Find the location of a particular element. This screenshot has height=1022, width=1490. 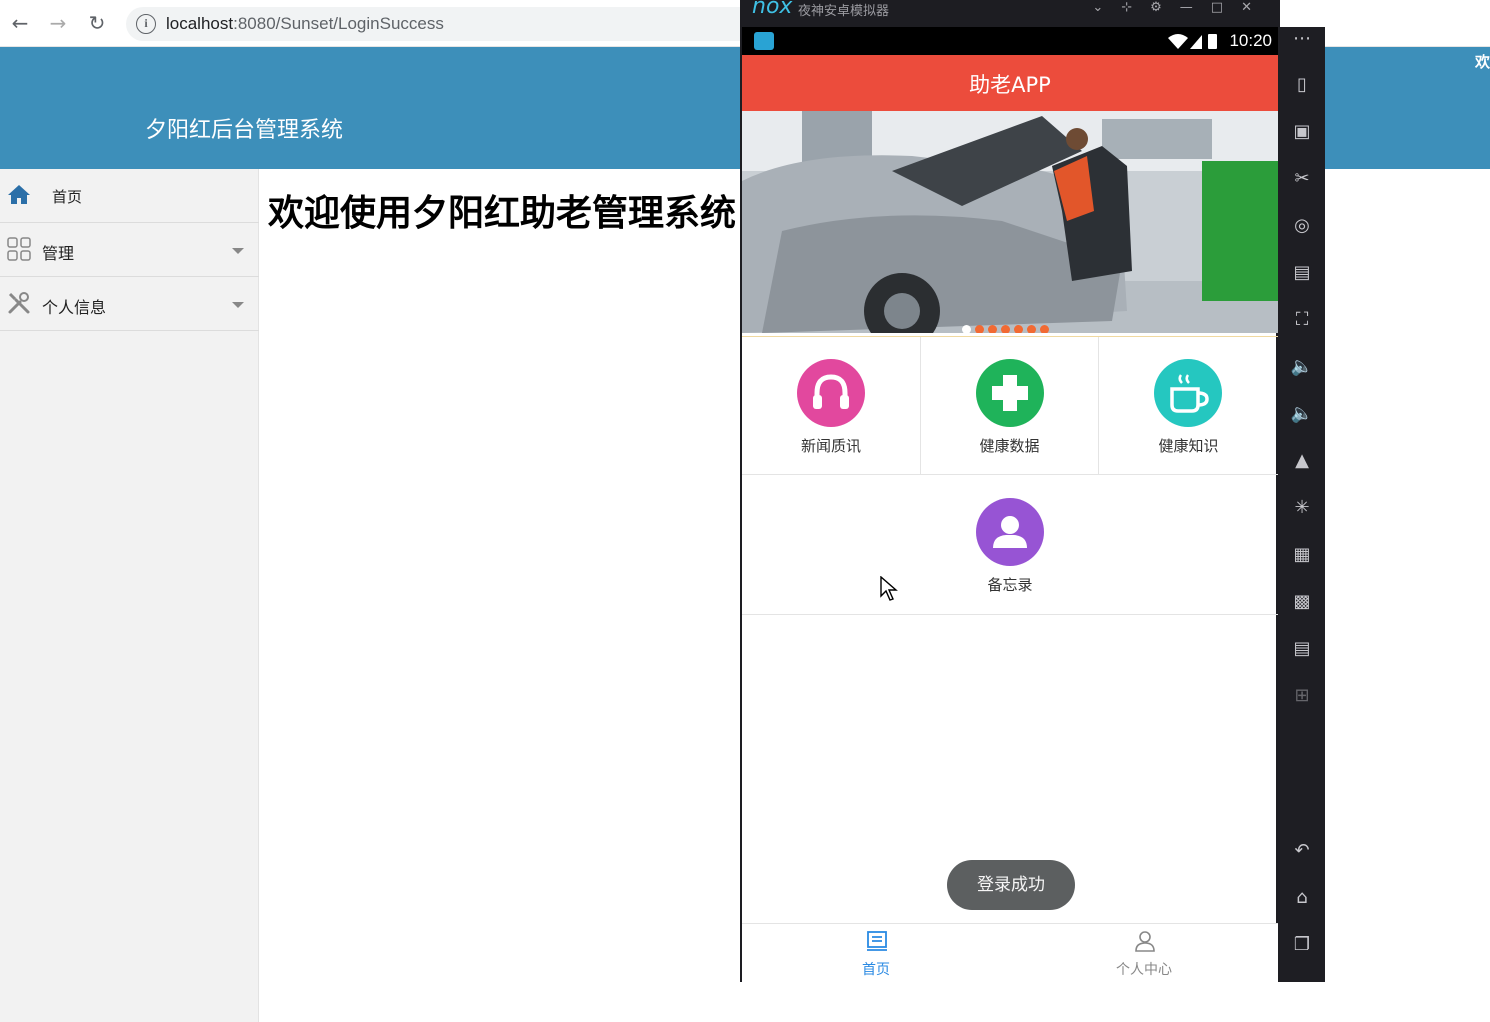

nox-logo: nox is located at coordinates (772, 9).